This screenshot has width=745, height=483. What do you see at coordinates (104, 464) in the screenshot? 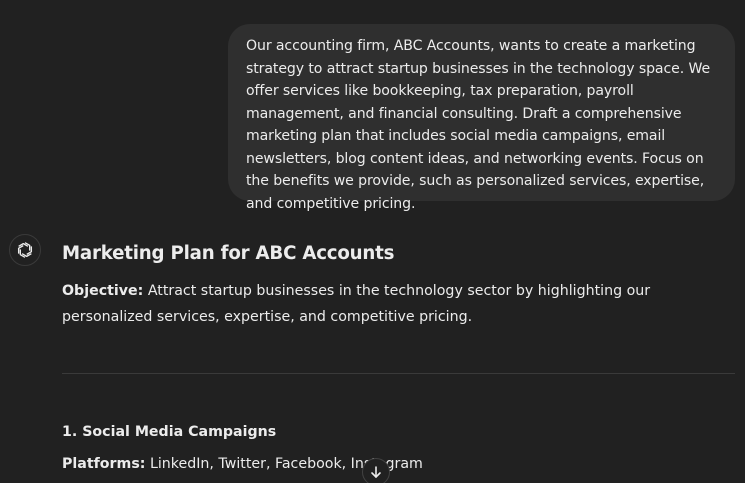
I see `platforms-label: Platforms:` at bounding box center [104, 464].